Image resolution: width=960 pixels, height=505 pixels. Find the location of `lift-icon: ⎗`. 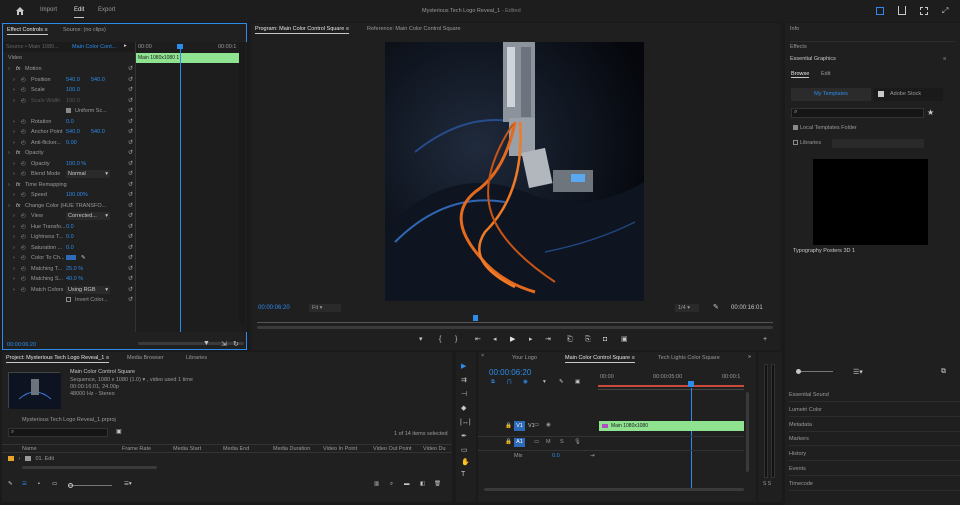

lift-icon: ⎗ is located at coordinates (570, 339).